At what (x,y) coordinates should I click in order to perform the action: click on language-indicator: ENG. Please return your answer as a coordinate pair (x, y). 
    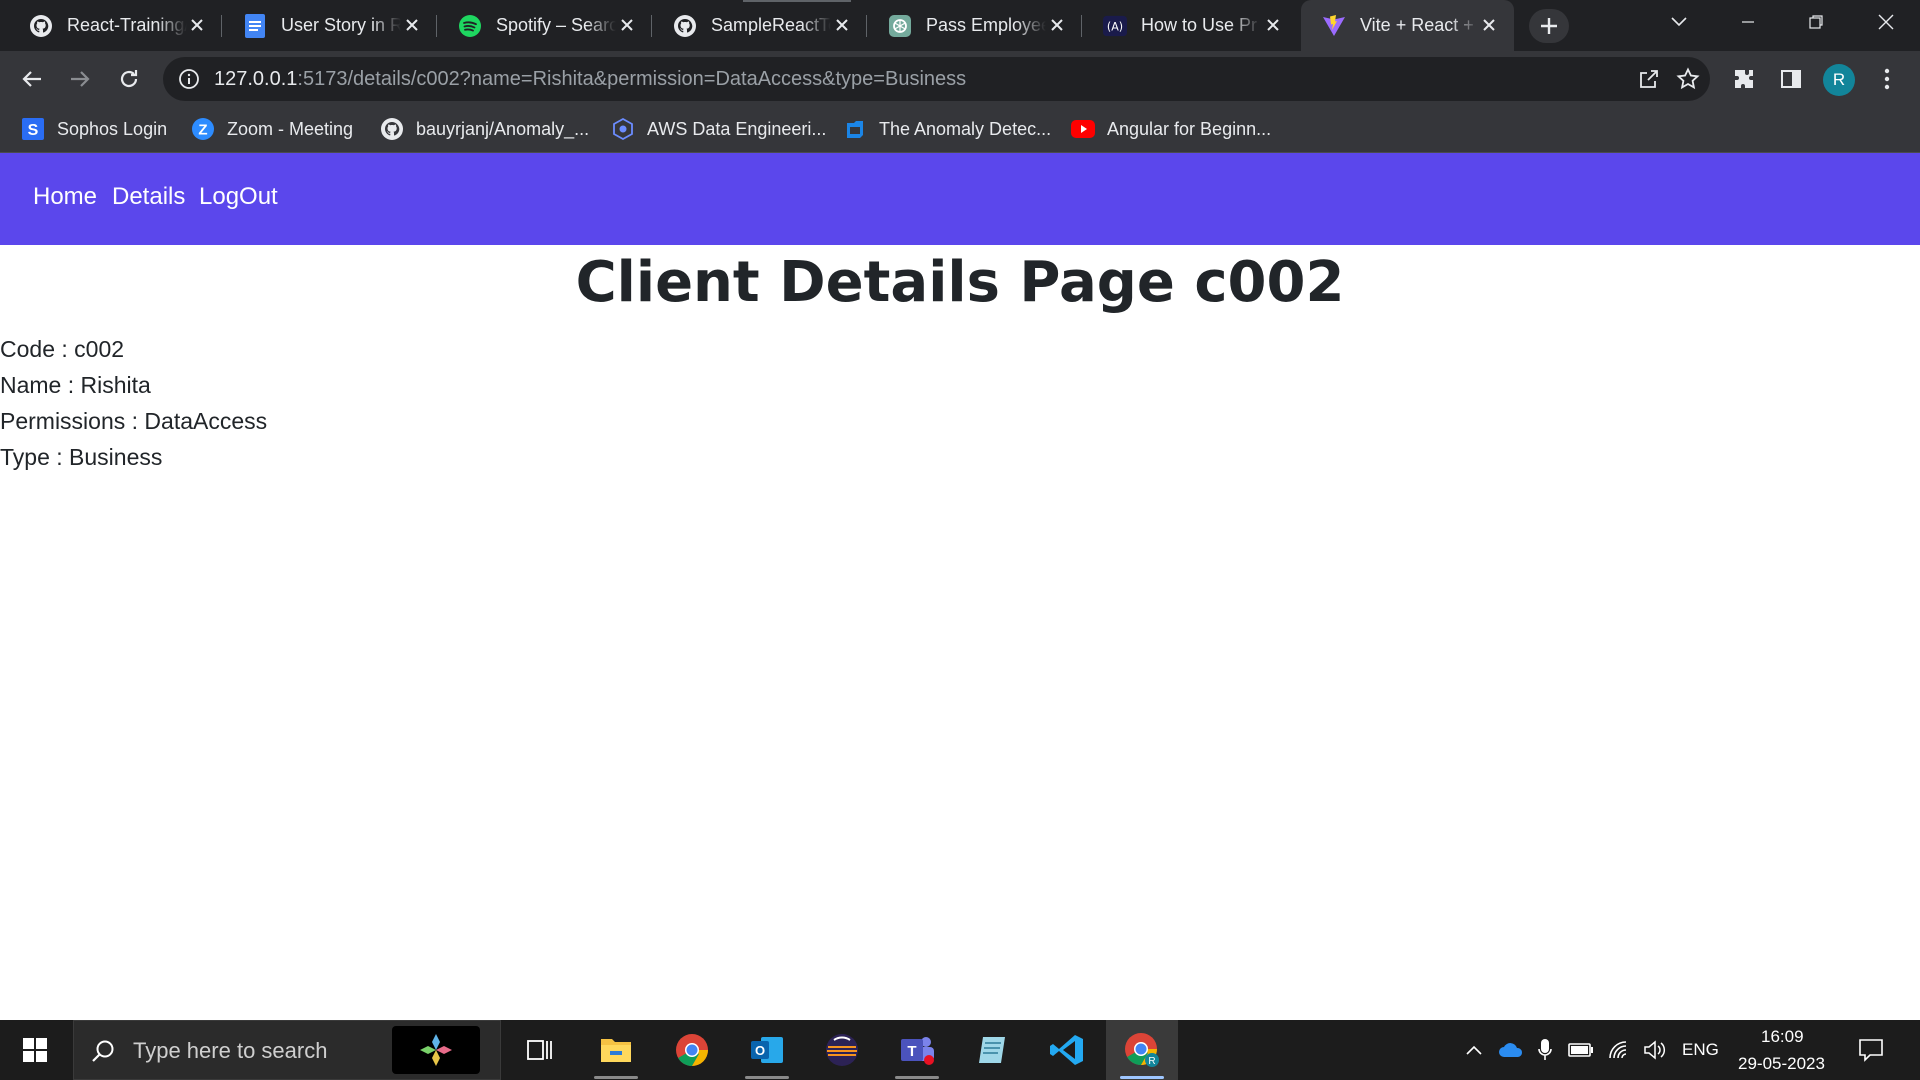
    Looking at the image, I should click on (1700, 1050).